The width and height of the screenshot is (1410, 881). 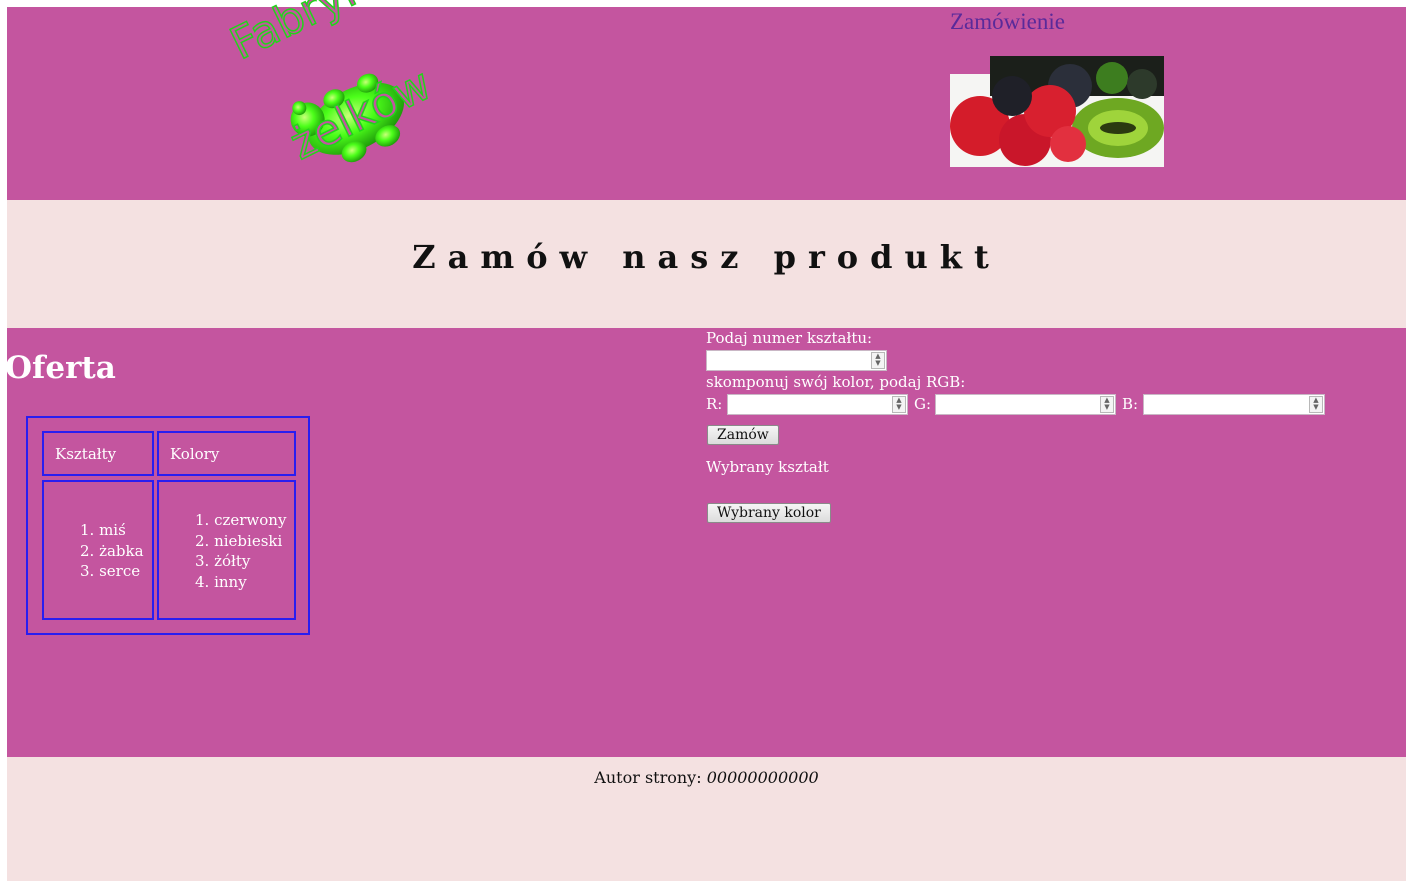 What do you see at coordinates (103, 530) in the screenshot?
I see `list-item: 1. miś` at bounding box center [103, 530].